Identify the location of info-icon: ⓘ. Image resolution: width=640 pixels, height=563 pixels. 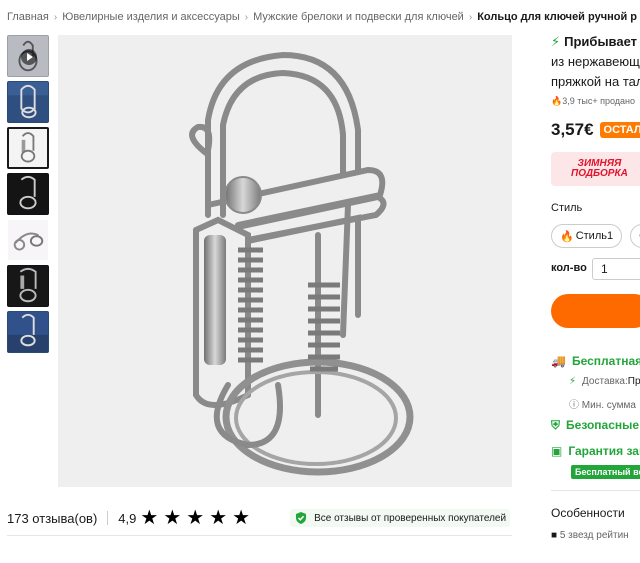
(575, 405).